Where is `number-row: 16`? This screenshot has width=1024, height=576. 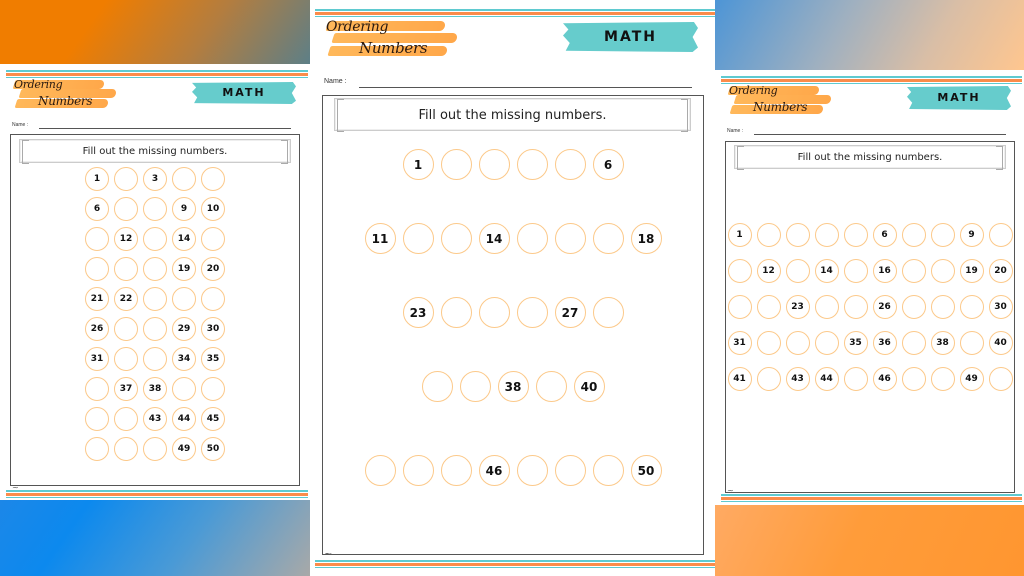
number-row: 16 is located at coordinates (513, 164).